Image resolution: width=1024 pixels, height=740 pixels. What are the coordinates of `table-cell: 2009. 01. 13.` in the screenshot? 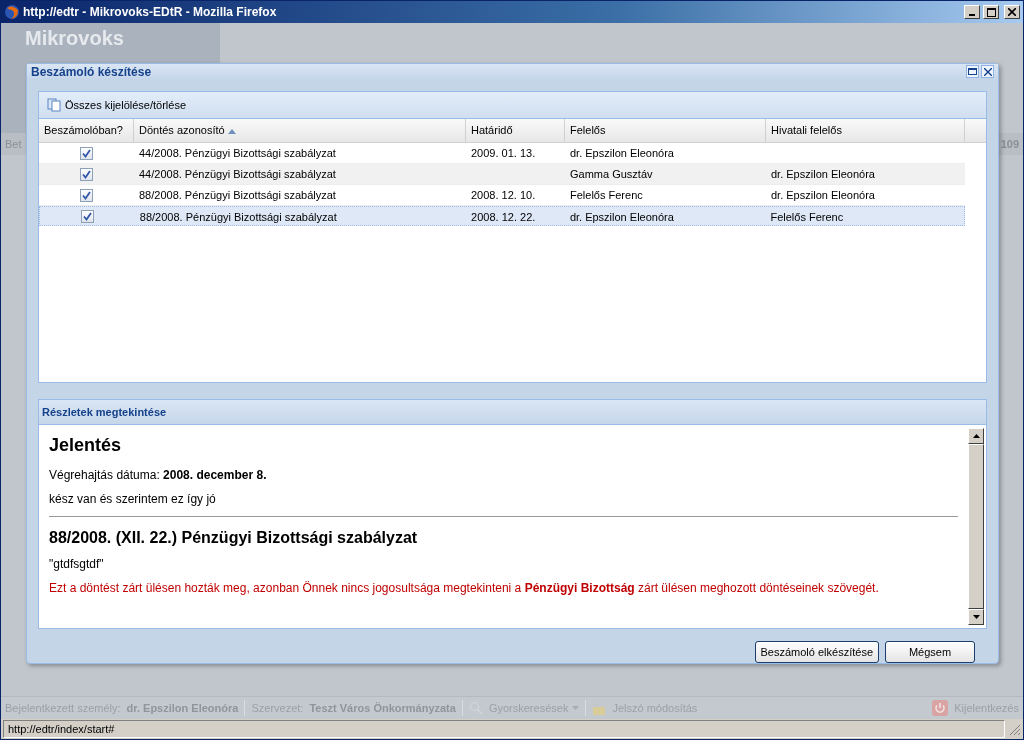 It's located at (503, 153).